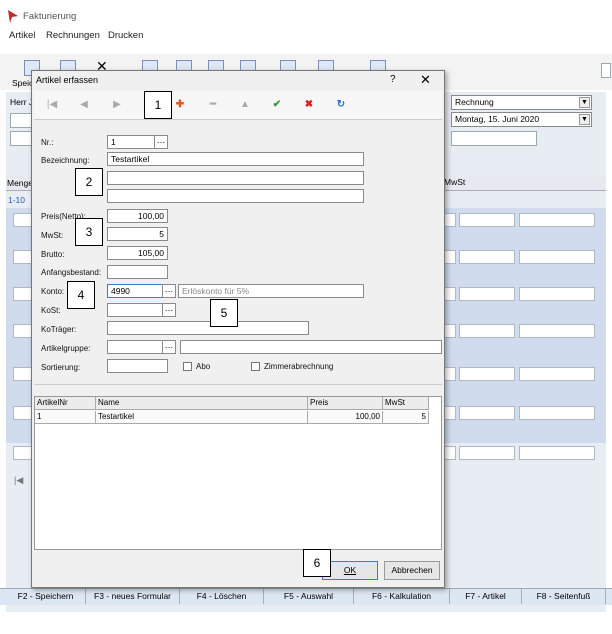  What do you see at coordinates (137, 272) in the screenshot?
I see `anfangsbestand-input` at bounding box center [137, 272].